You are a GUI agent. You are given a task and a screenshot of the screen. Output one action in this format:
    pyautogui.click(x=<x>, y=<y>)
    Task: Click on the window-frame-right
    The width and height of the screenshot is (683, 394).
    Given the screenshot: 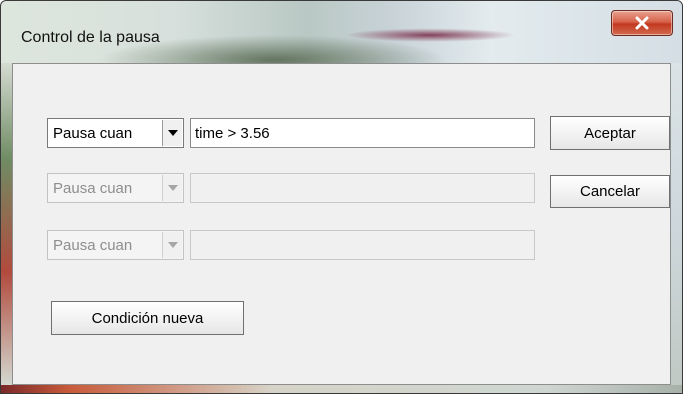 What is the action you would take?
    pyautogui.click(x=676, y=224)
    